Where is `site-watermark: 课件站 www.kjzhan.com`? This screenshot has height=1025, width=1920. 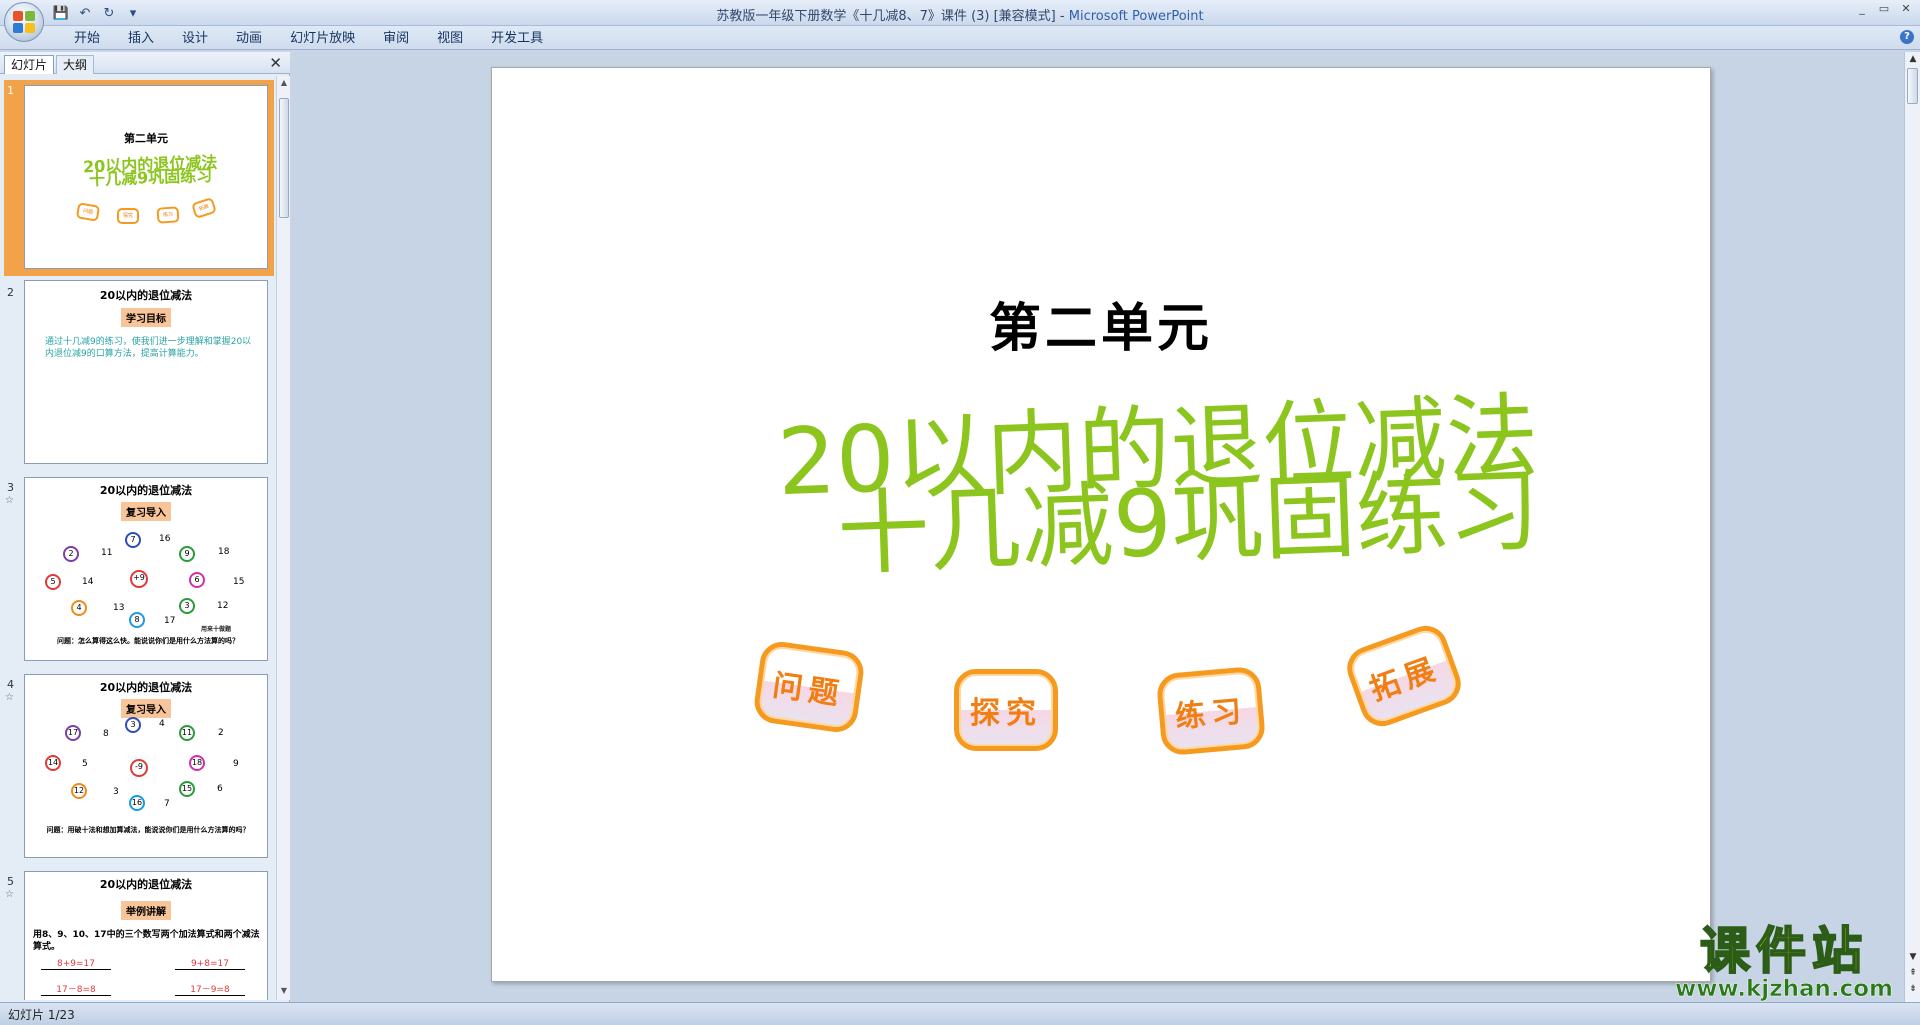 site-watermark: 课件站 www.kjzhan.com is located at coordinates (1784, 962).